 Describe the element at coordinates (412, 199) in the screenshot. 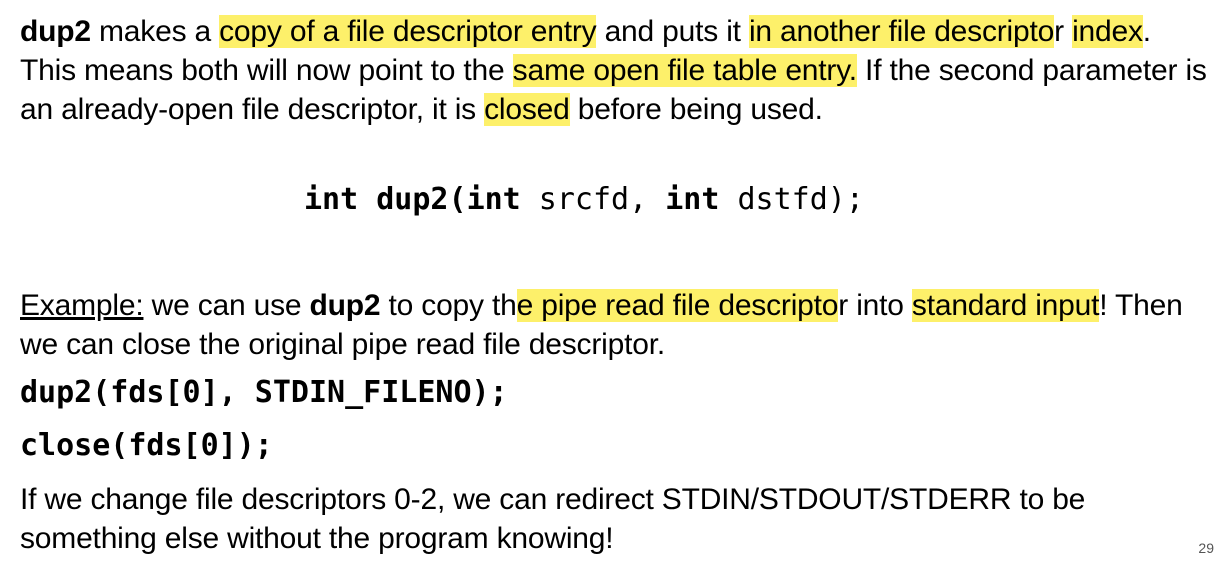

I see `function-name: dup2(` at that location.